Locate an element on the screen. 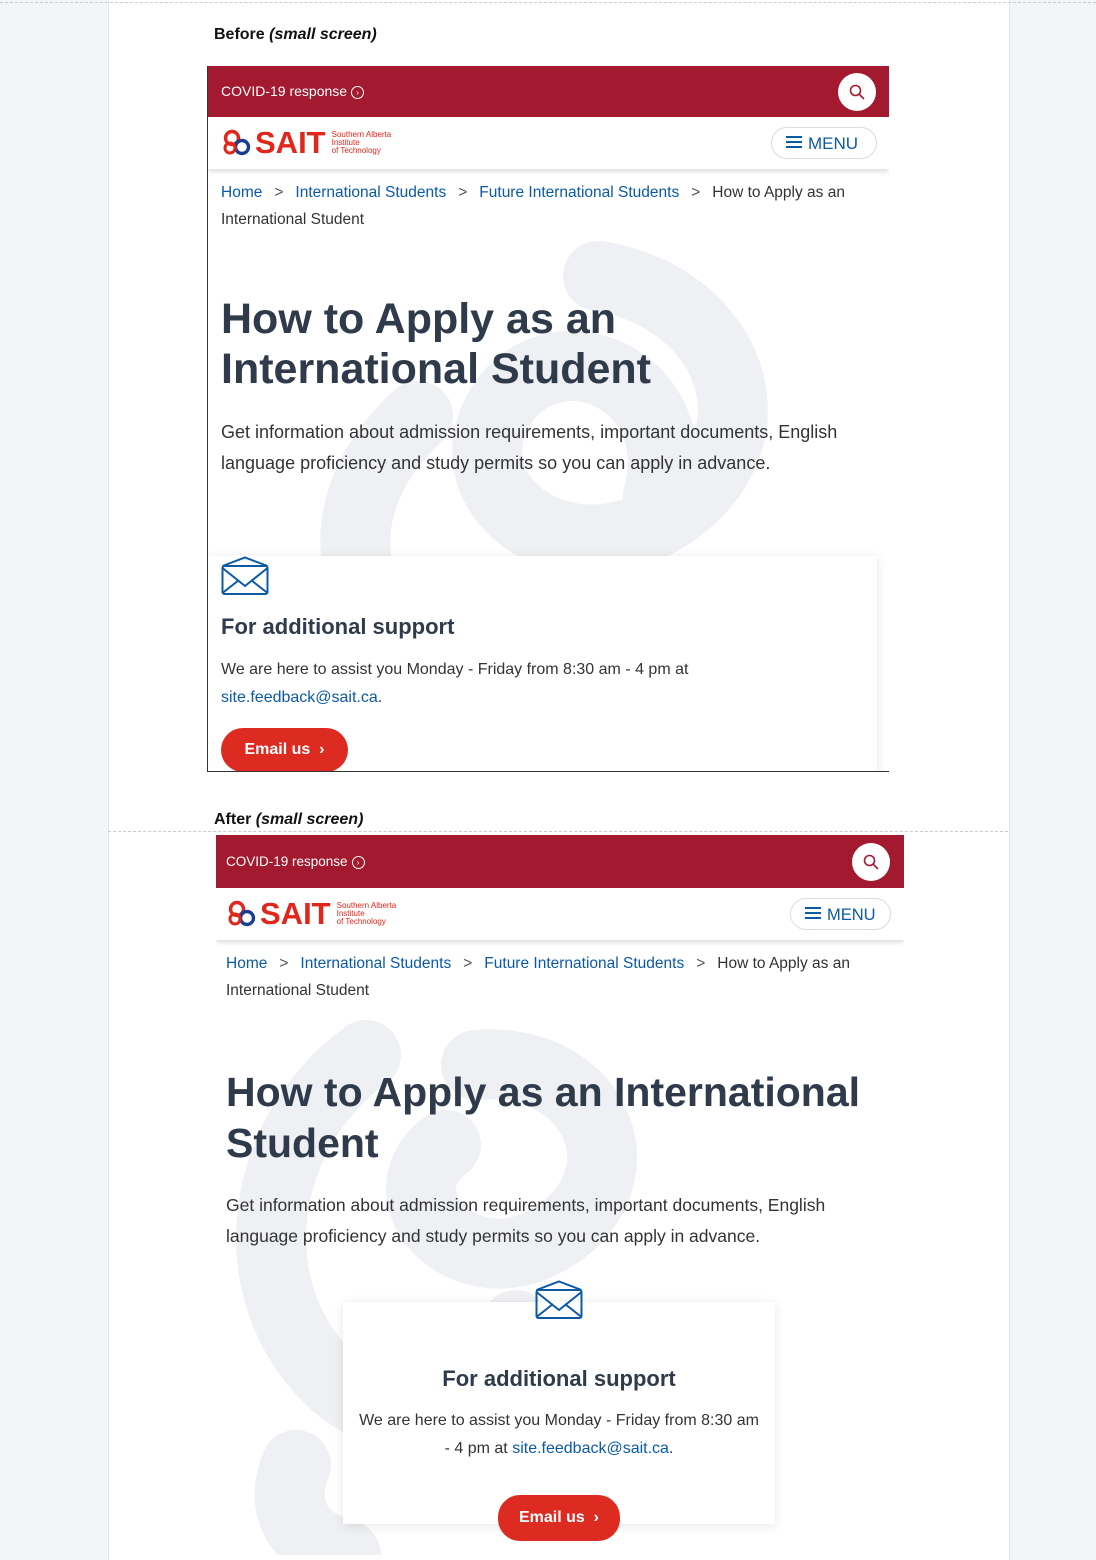 The height and width of the screenshot is (1560, 1096). caption-after: After (small screen) is located at coordinates (289, 819).